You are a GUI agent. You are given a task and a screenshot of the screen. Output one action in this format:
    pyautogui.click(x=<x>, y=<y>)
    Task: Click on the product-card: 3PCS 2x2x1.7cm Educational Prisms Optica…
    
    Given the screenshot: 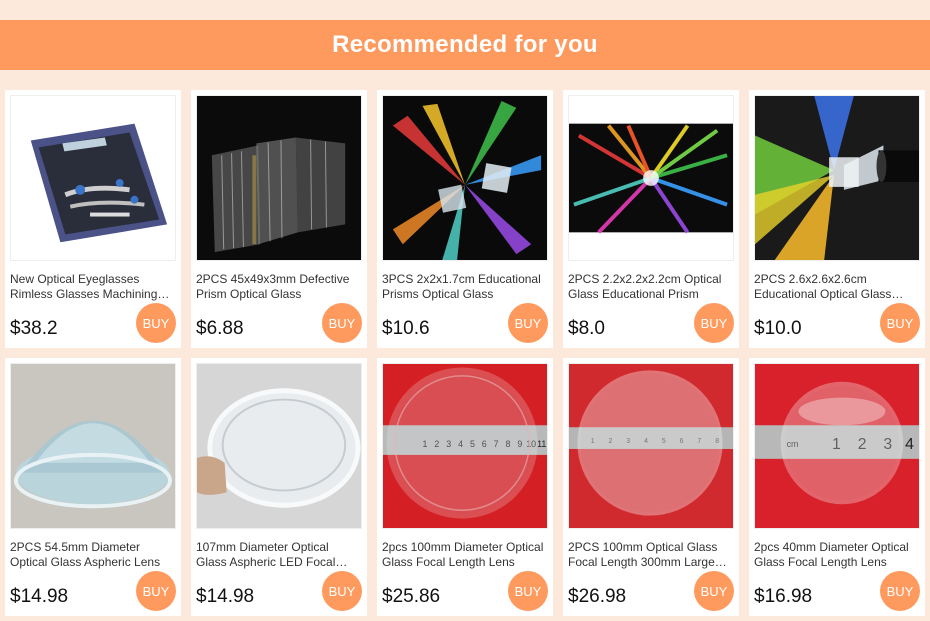 What is the action you would take?
    pyautogui.click(x=465, y=219)
    